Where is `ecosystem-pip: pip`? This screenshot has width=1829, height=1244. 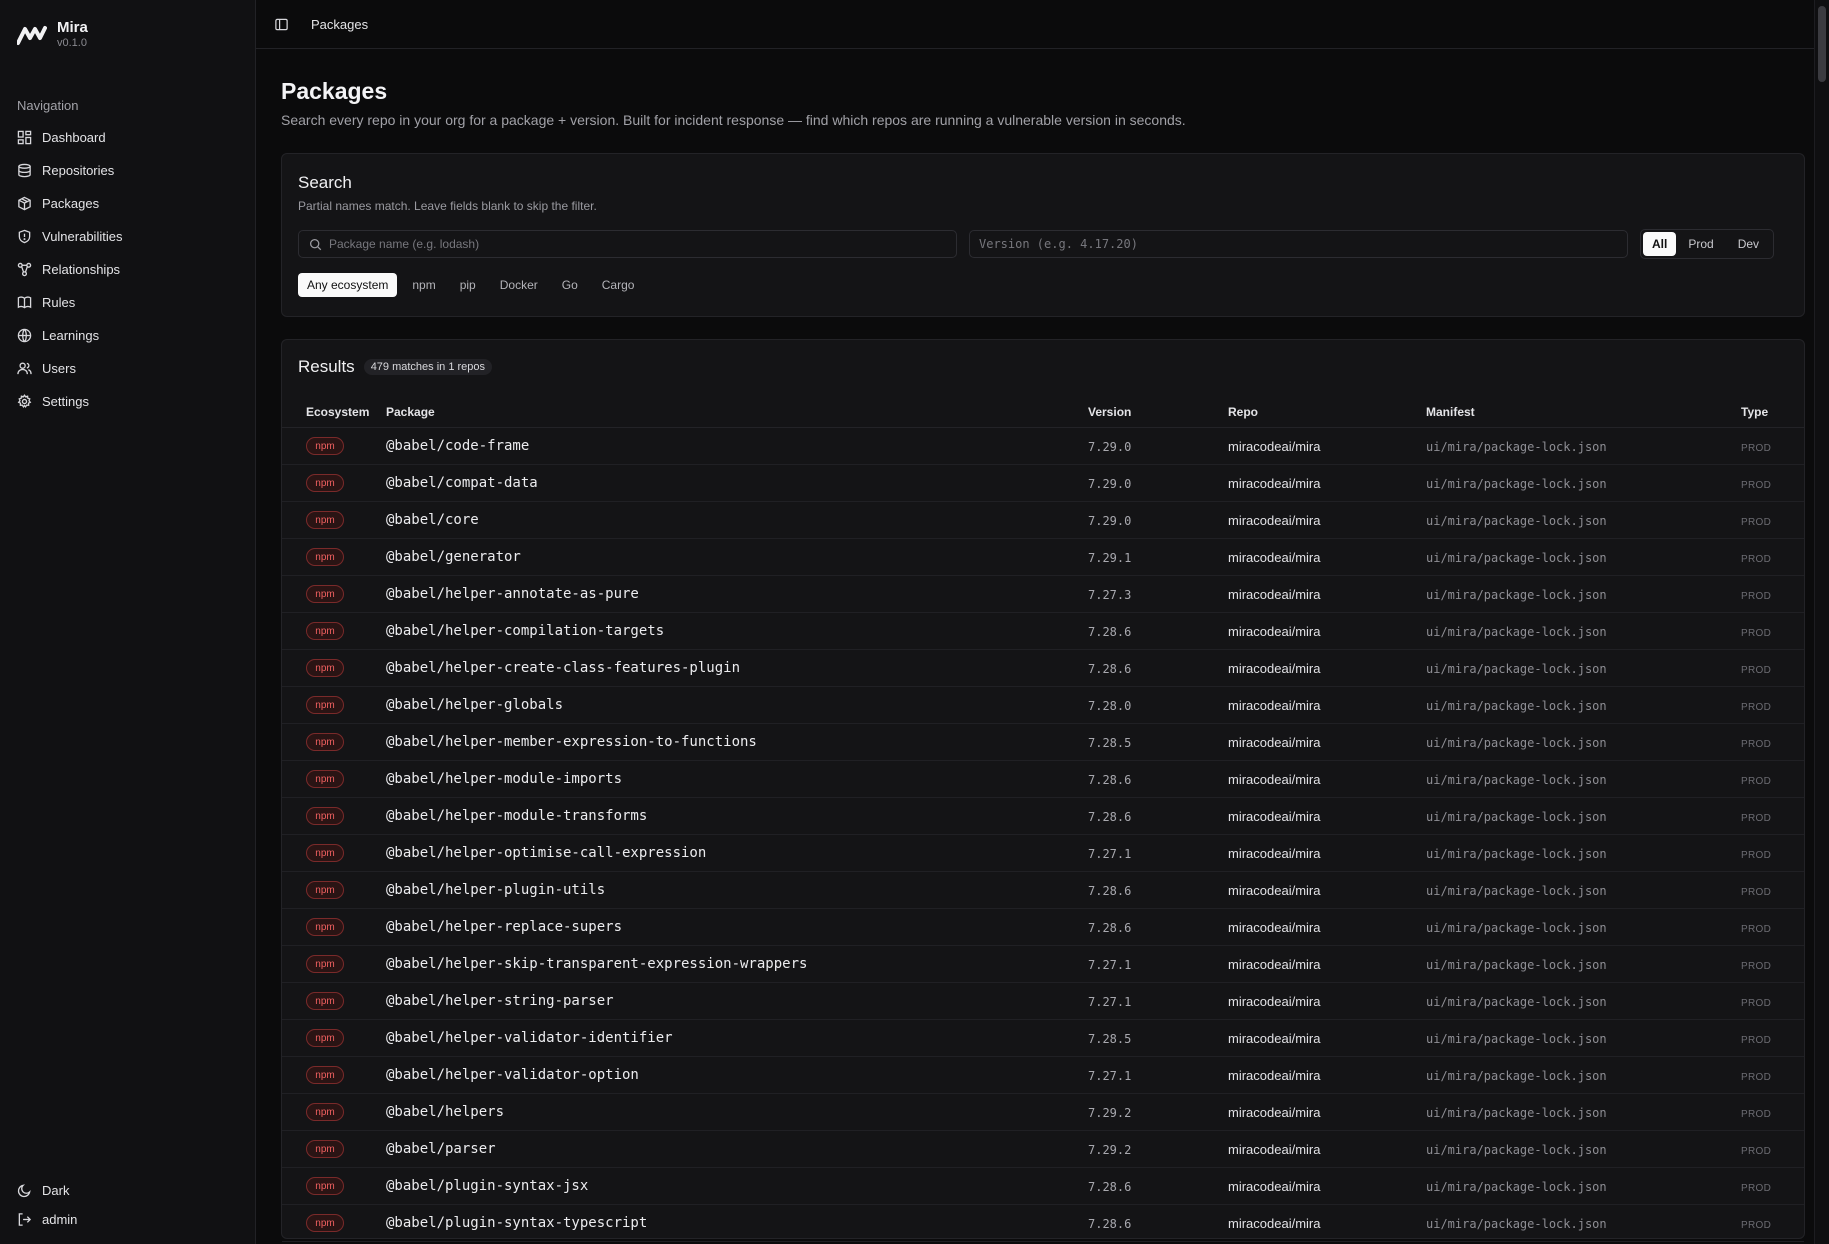
ecosystem-pip: pip is located at coordinates (468, 285).